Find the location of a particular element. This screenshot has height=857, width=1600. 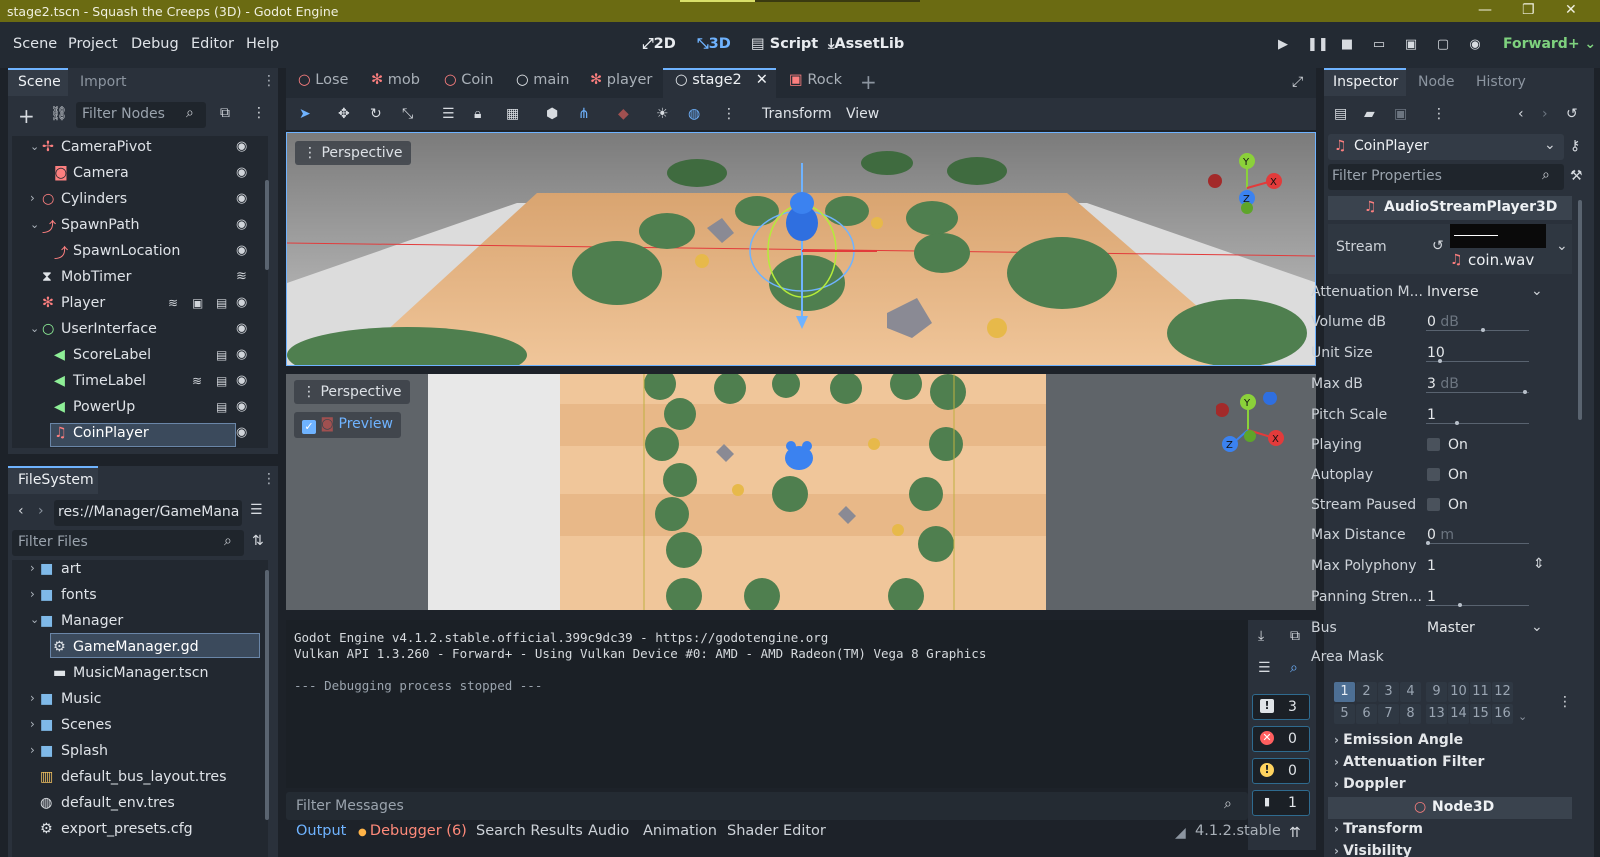

file-export-presets: ⚙ export_presets.cfg is located at coordinates (136, 830).